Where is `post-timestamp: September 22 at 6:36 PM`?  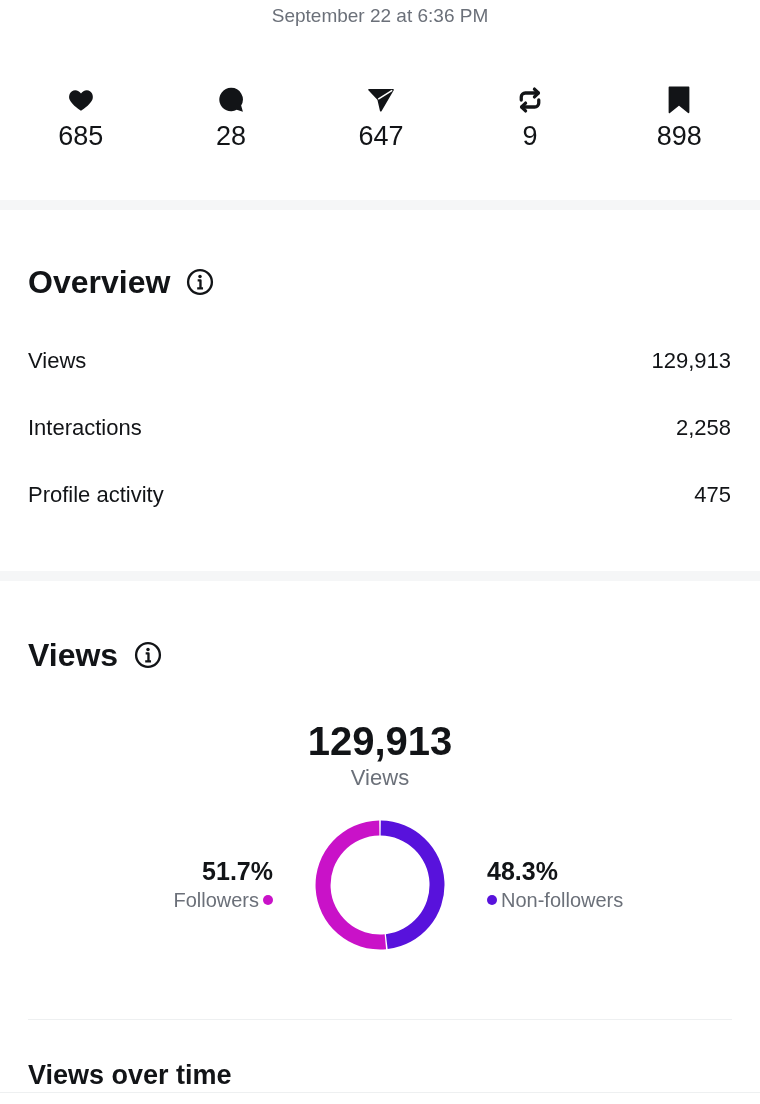 post-timestamp: September 22 at 6:36 PM is located at coordinates (380, 16).